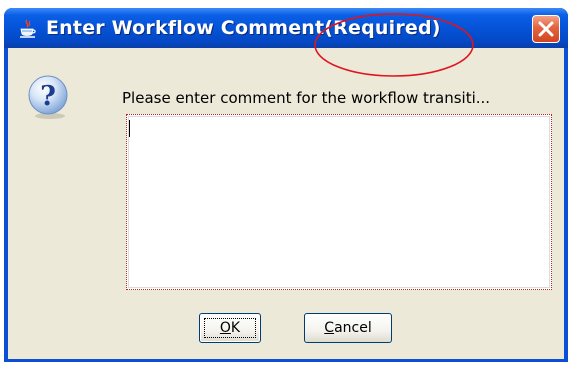  What do you see at coordinates (243, 28) in the screenshot?
I see `window-title: Enter Workflow Comment(Required)` at bounding box center [243, 28].